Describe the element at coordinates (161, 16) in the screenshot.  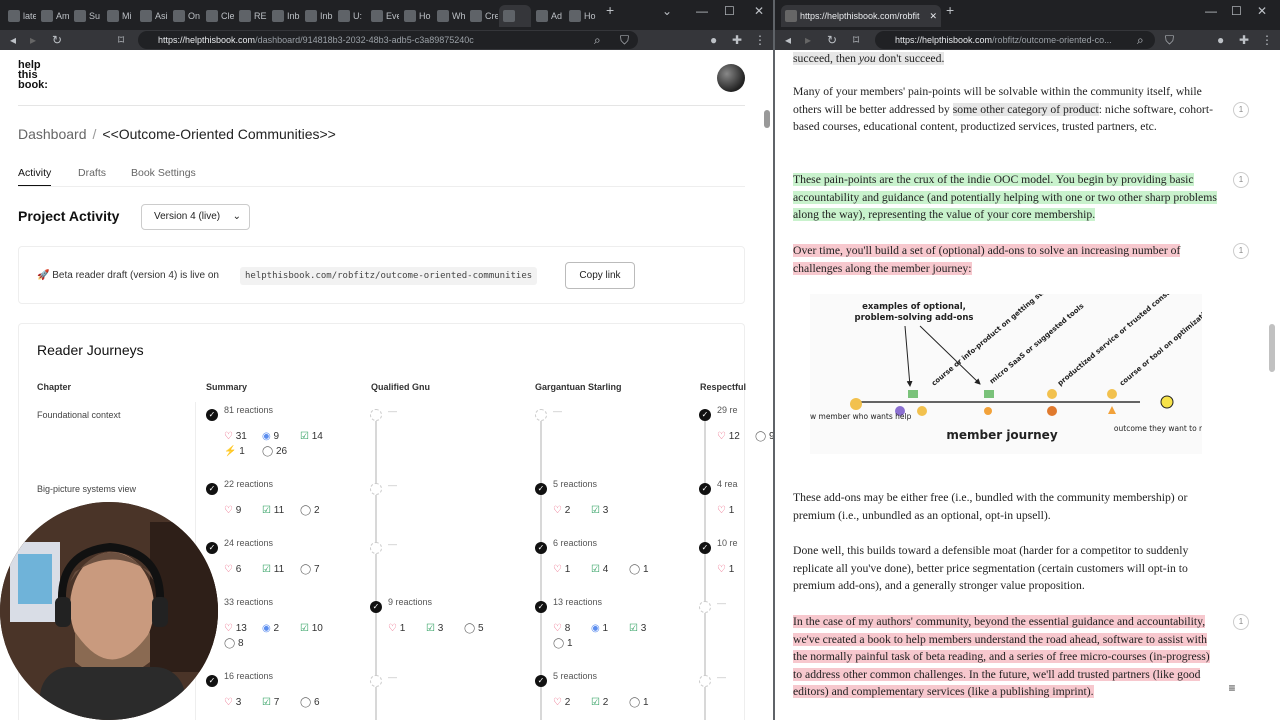
I see `tab-title: Asi` at that location.